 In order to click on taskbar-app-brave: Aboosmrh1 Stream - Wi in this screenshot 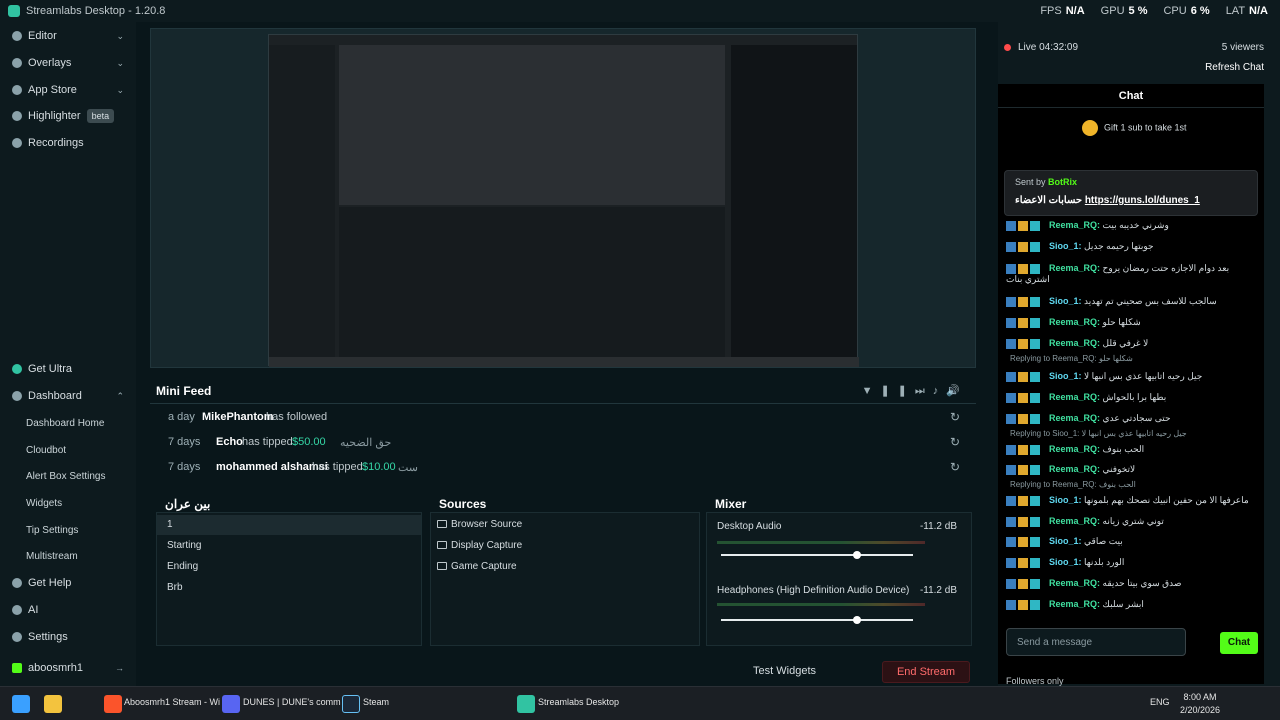, I will do `click(172, 702)`.